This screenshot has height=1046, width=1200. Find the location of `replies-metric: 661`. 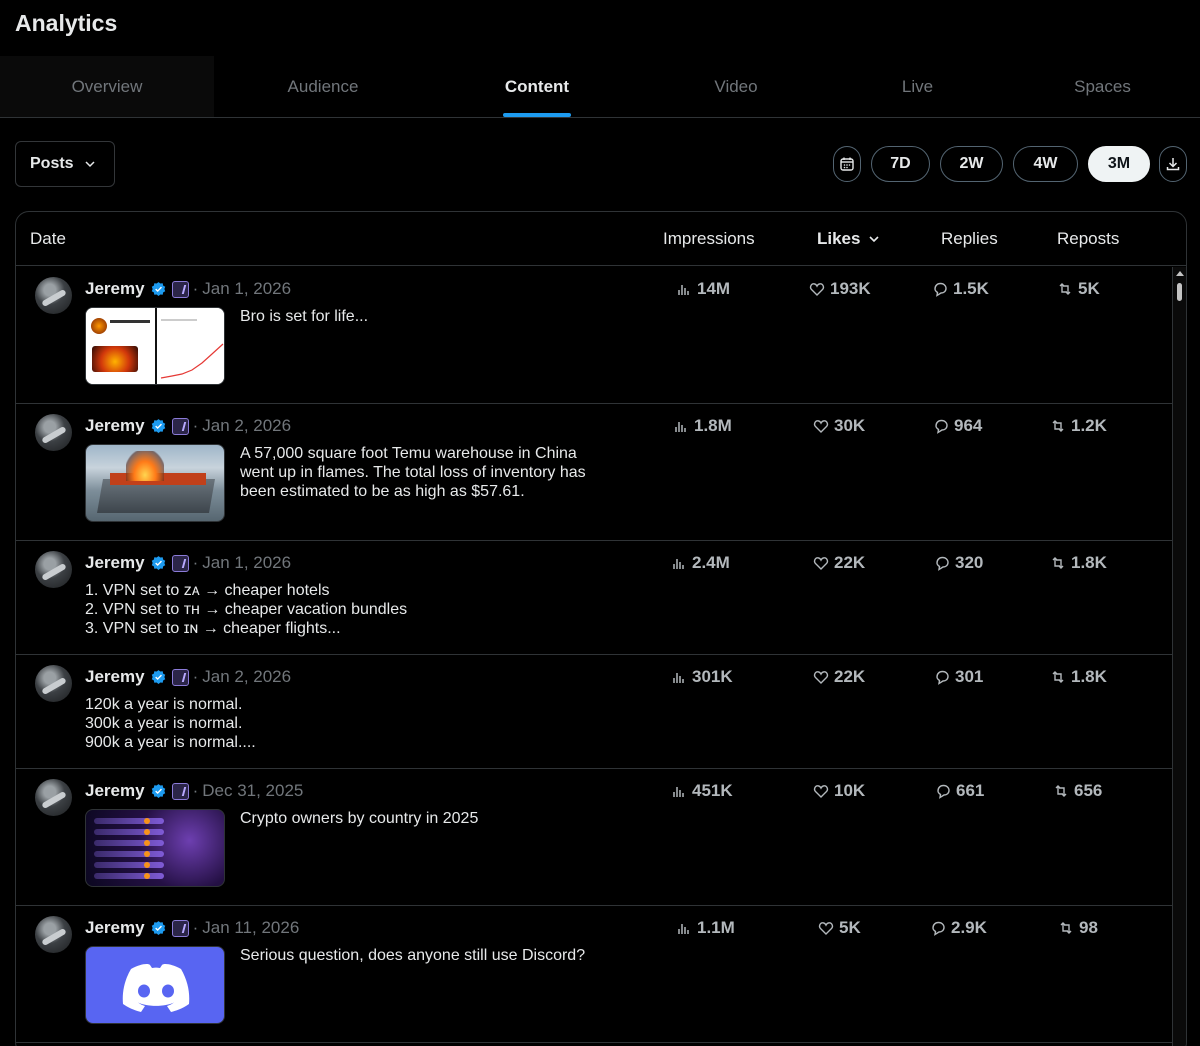

replies-metric: 661 is located at coordinates (959, 791).